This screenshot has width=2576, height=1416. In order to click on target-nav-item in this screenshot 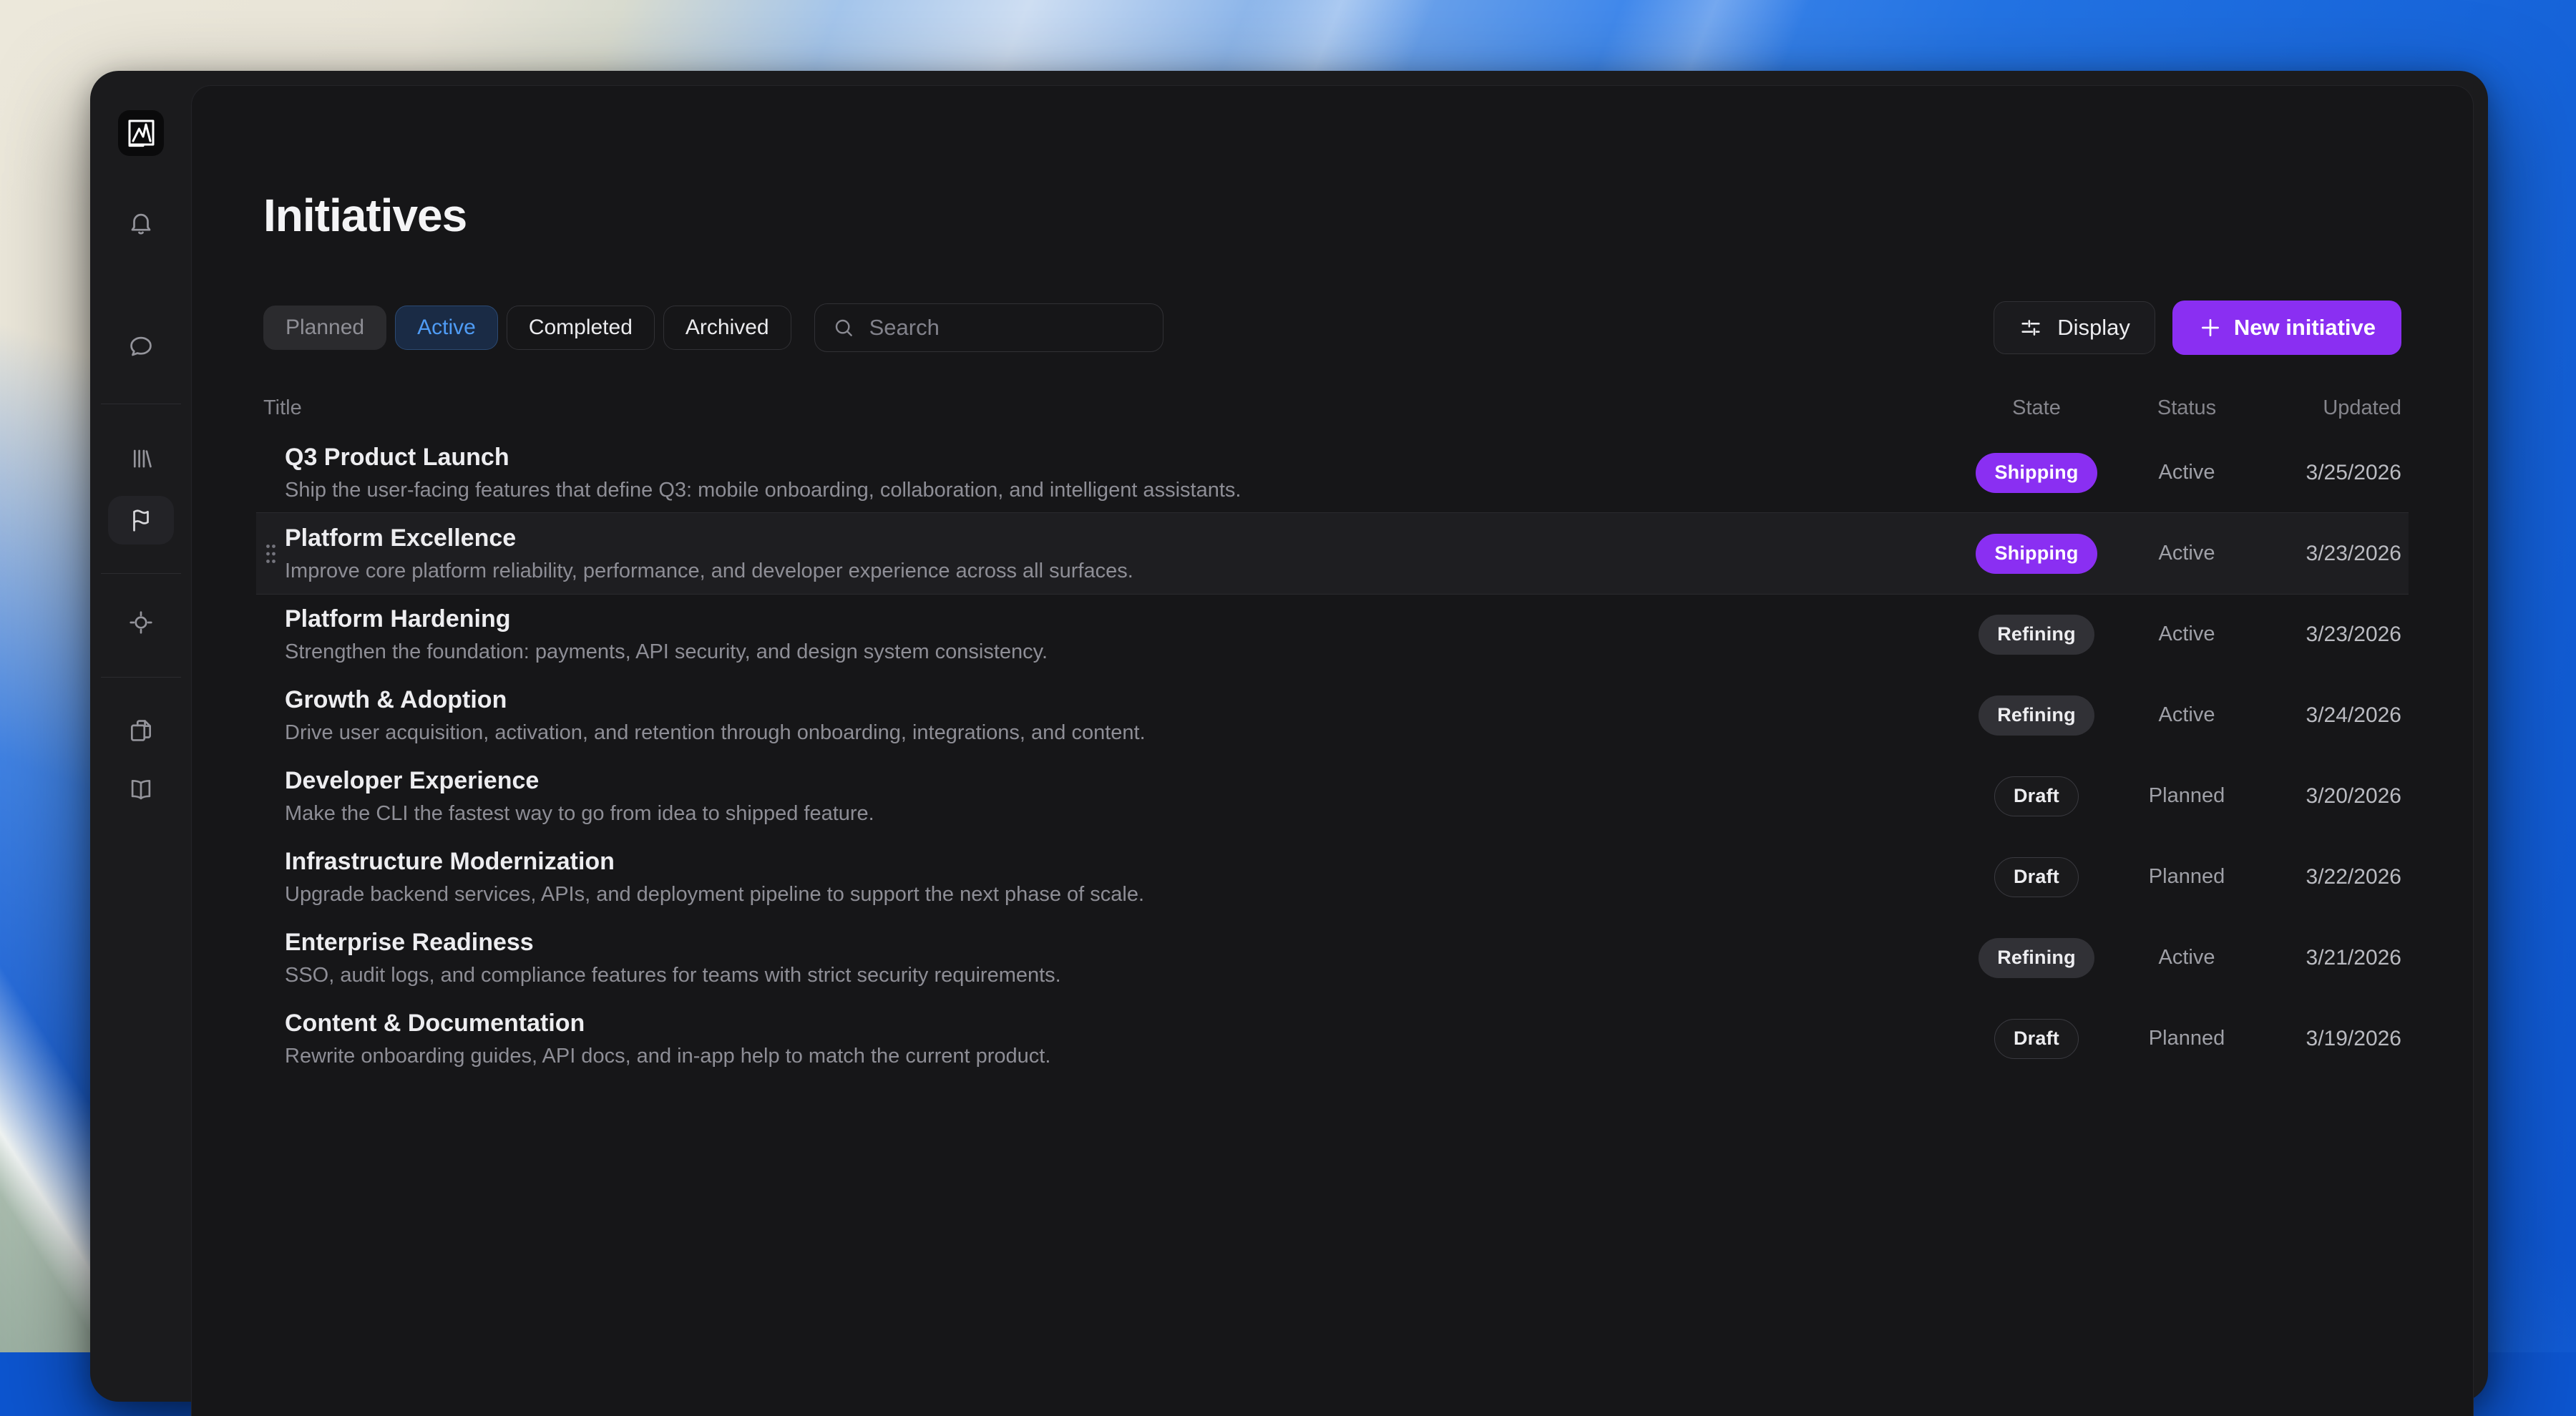, I will do `click(141, 622)`.